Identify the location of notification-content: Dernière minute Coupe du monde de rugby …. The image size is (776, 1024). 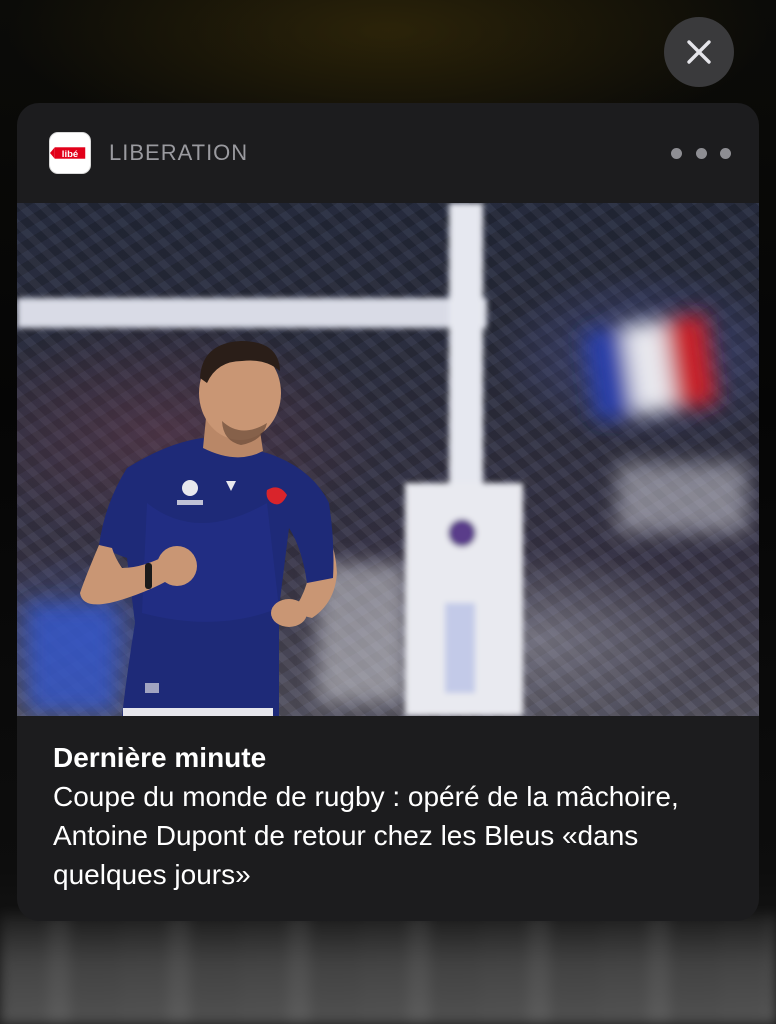
(392, 816).